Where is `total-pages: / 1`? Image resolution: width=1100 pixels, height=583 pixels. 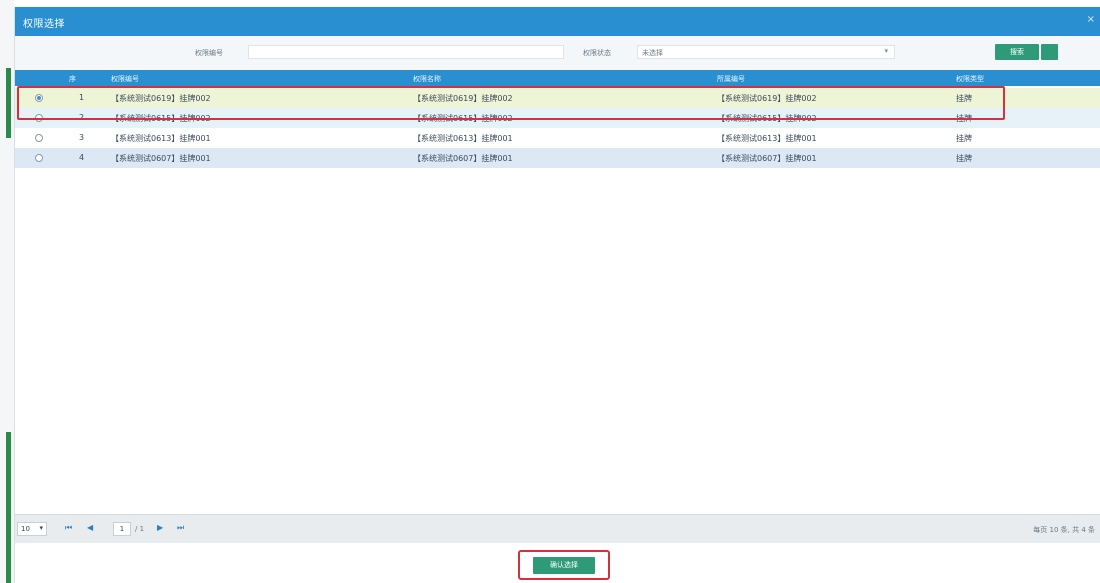 total-pages: / 1 is located at coordinates (140, 529).